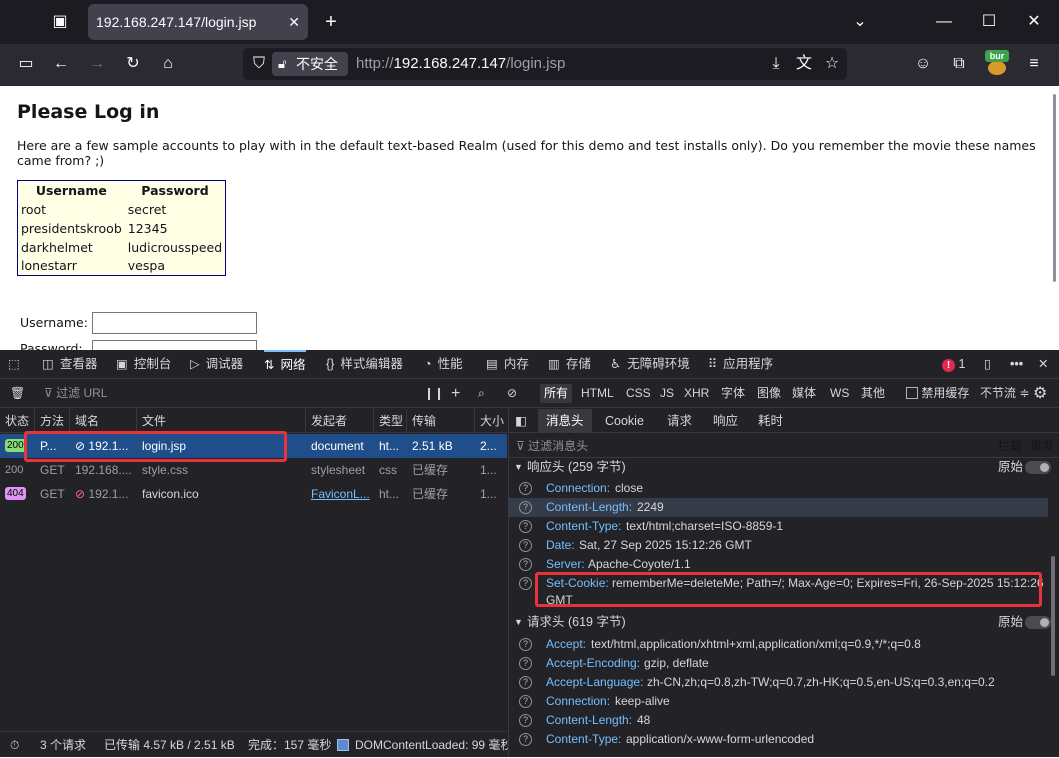 The width and height of the screenshot is (1059, 758). What do you see at coordinates (1042, 446) in the screenshot?
I see `resend-button: 重发` at bounding box center [1042, 446].